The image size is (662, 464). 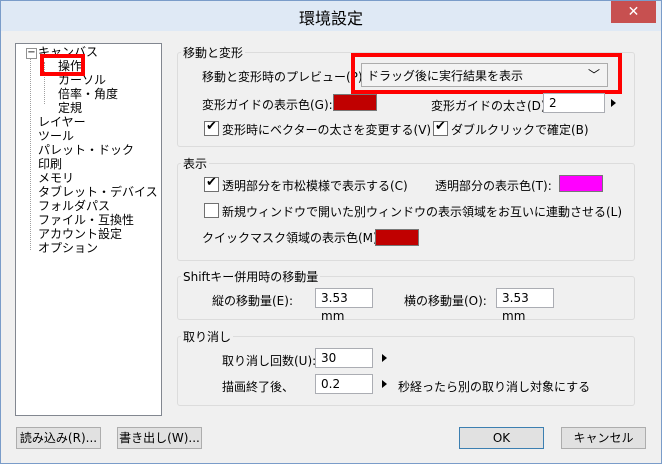 I want to click on tree-item-option: オプション, so click(x=68, y=248).